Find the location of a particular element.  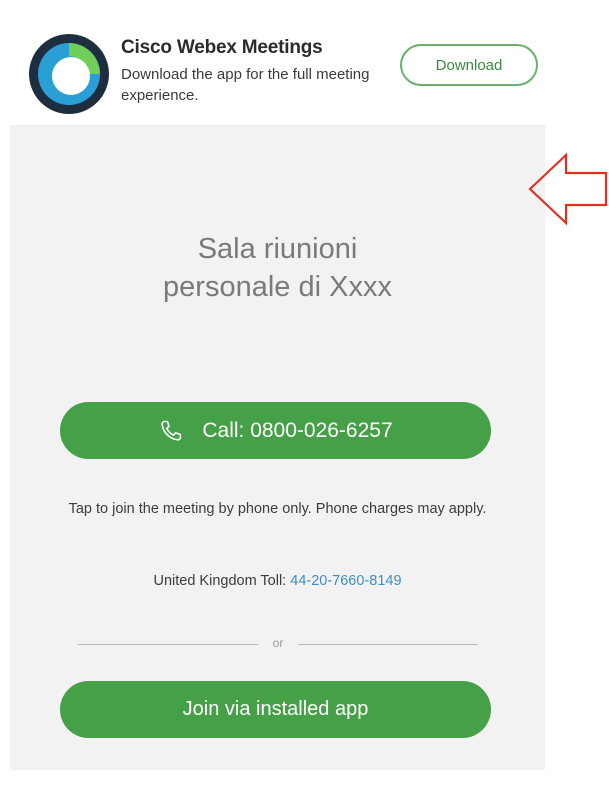

or-divider: or is located at coordinates (278, 644).